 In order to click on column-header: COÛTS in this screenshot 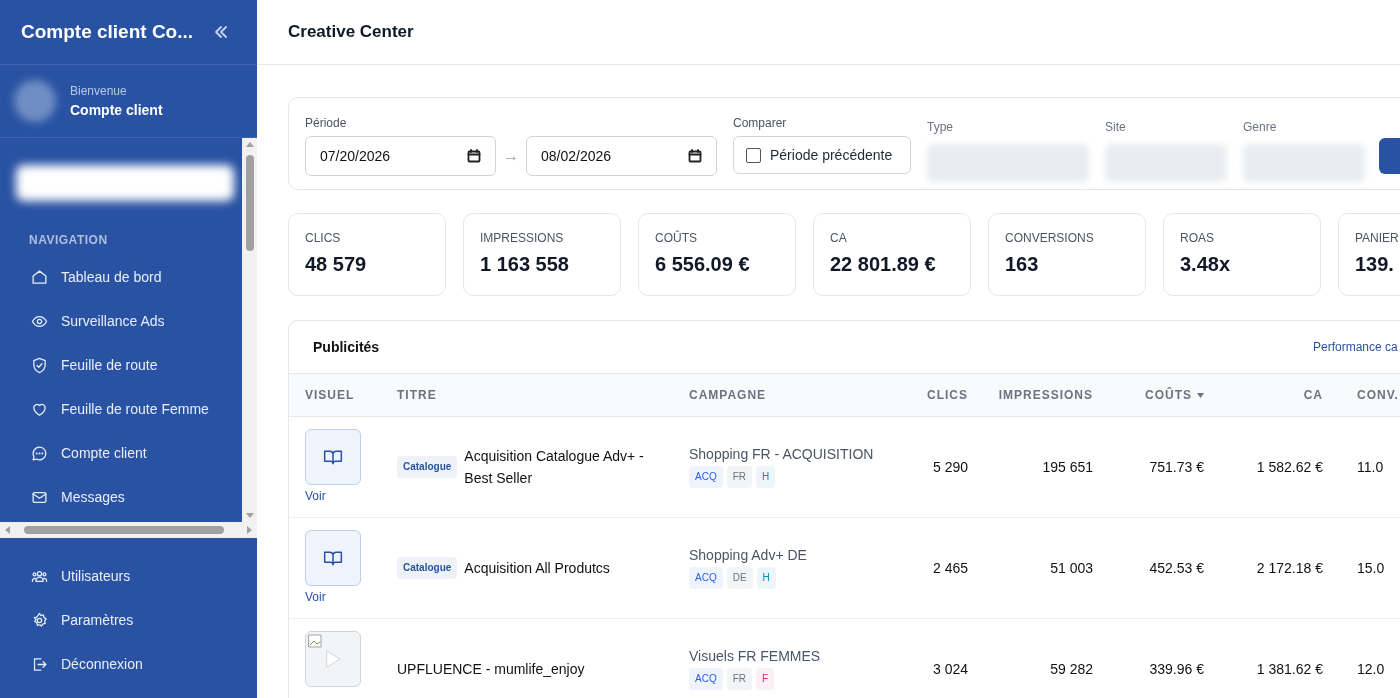, I will do `click(1164, 395)`.